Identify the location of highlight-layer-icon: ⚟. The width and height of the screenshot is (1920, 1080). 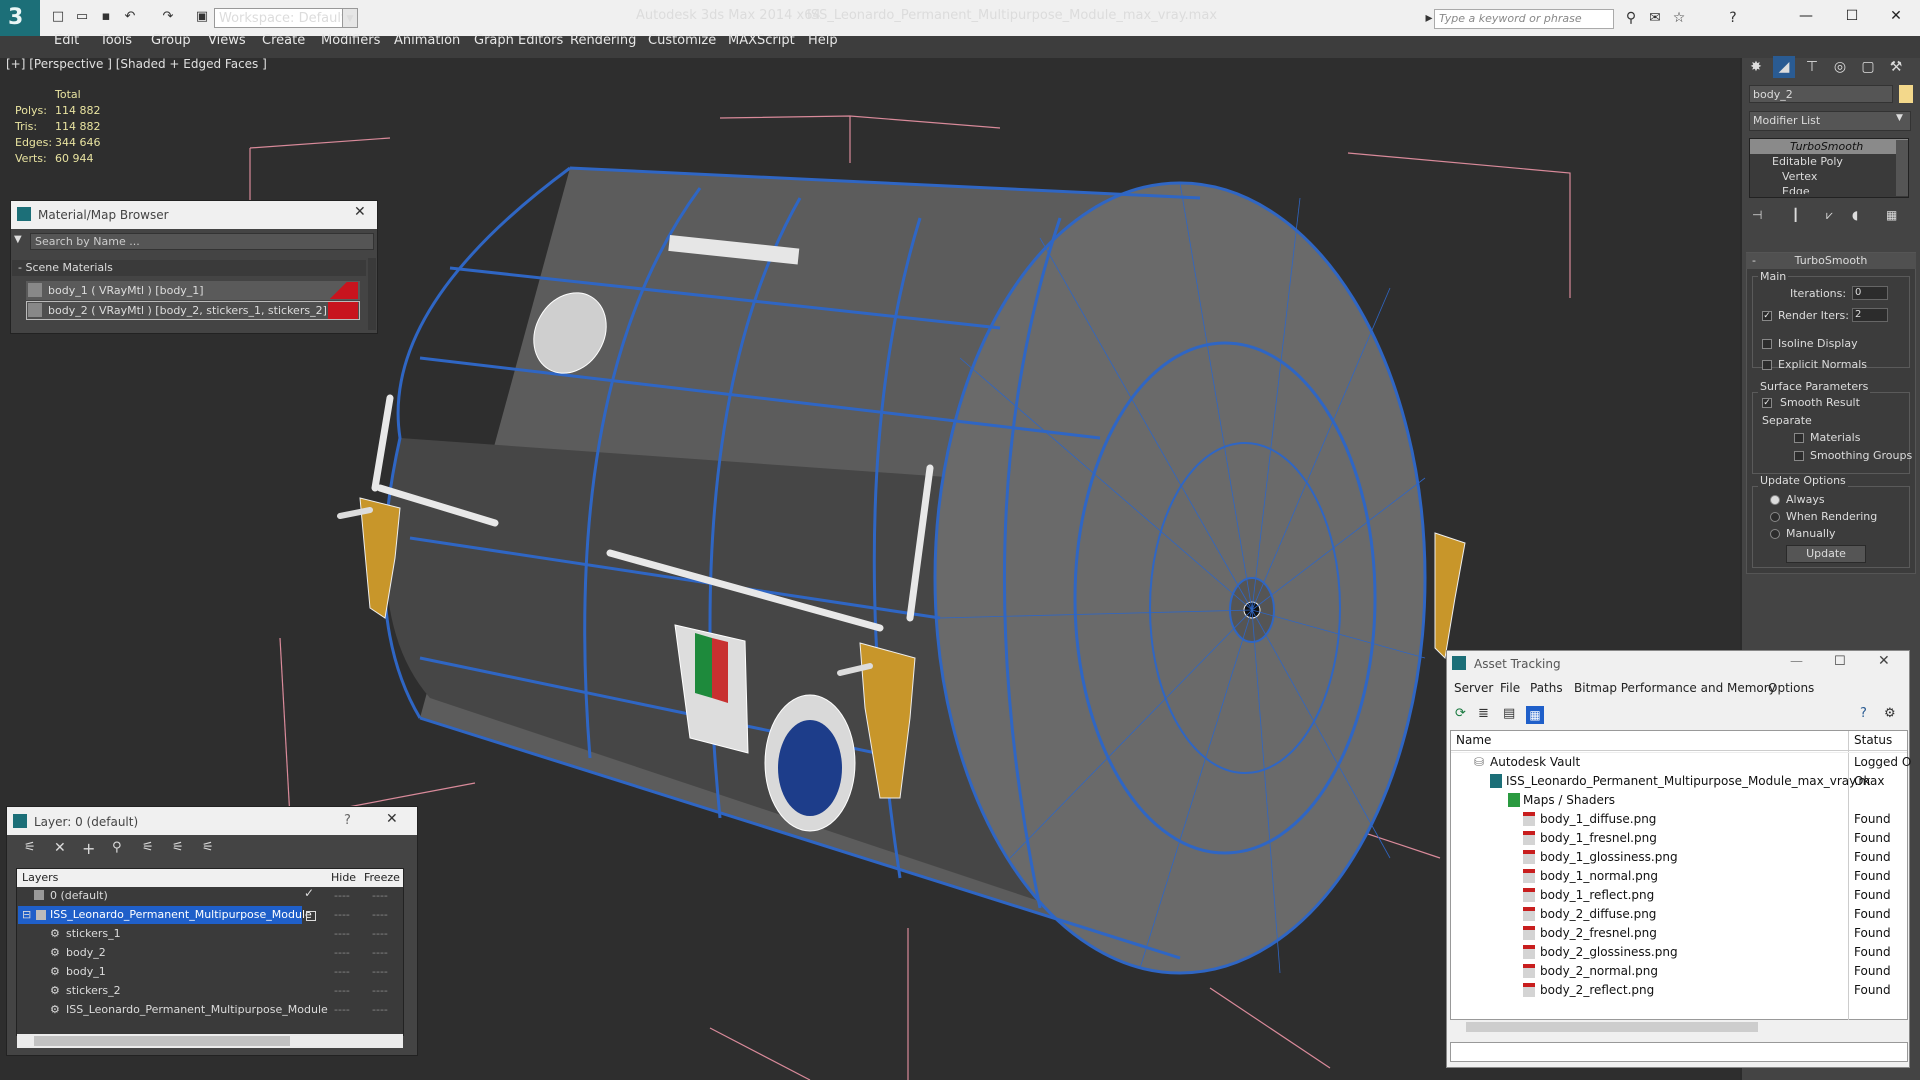
(148, 847).